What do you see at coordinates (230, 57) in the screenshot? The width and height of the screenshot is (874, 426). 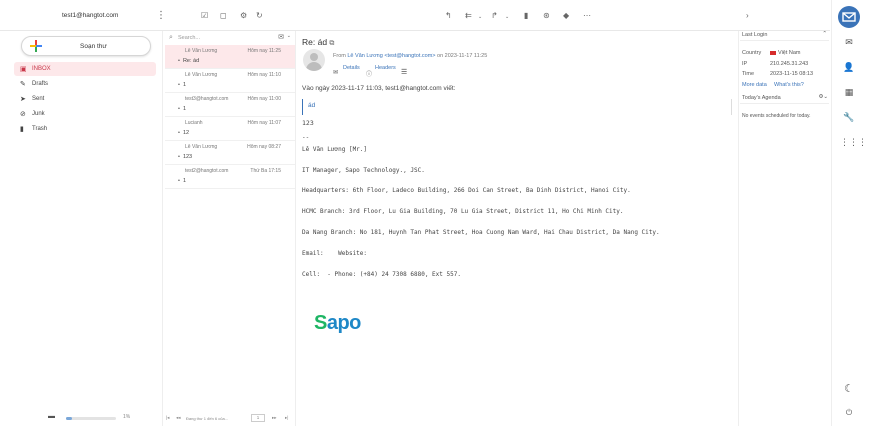 I see `list-item: Lê Văn Lương Hôm nay 11:25 • Re: ád` at bounding box center [230, 57].